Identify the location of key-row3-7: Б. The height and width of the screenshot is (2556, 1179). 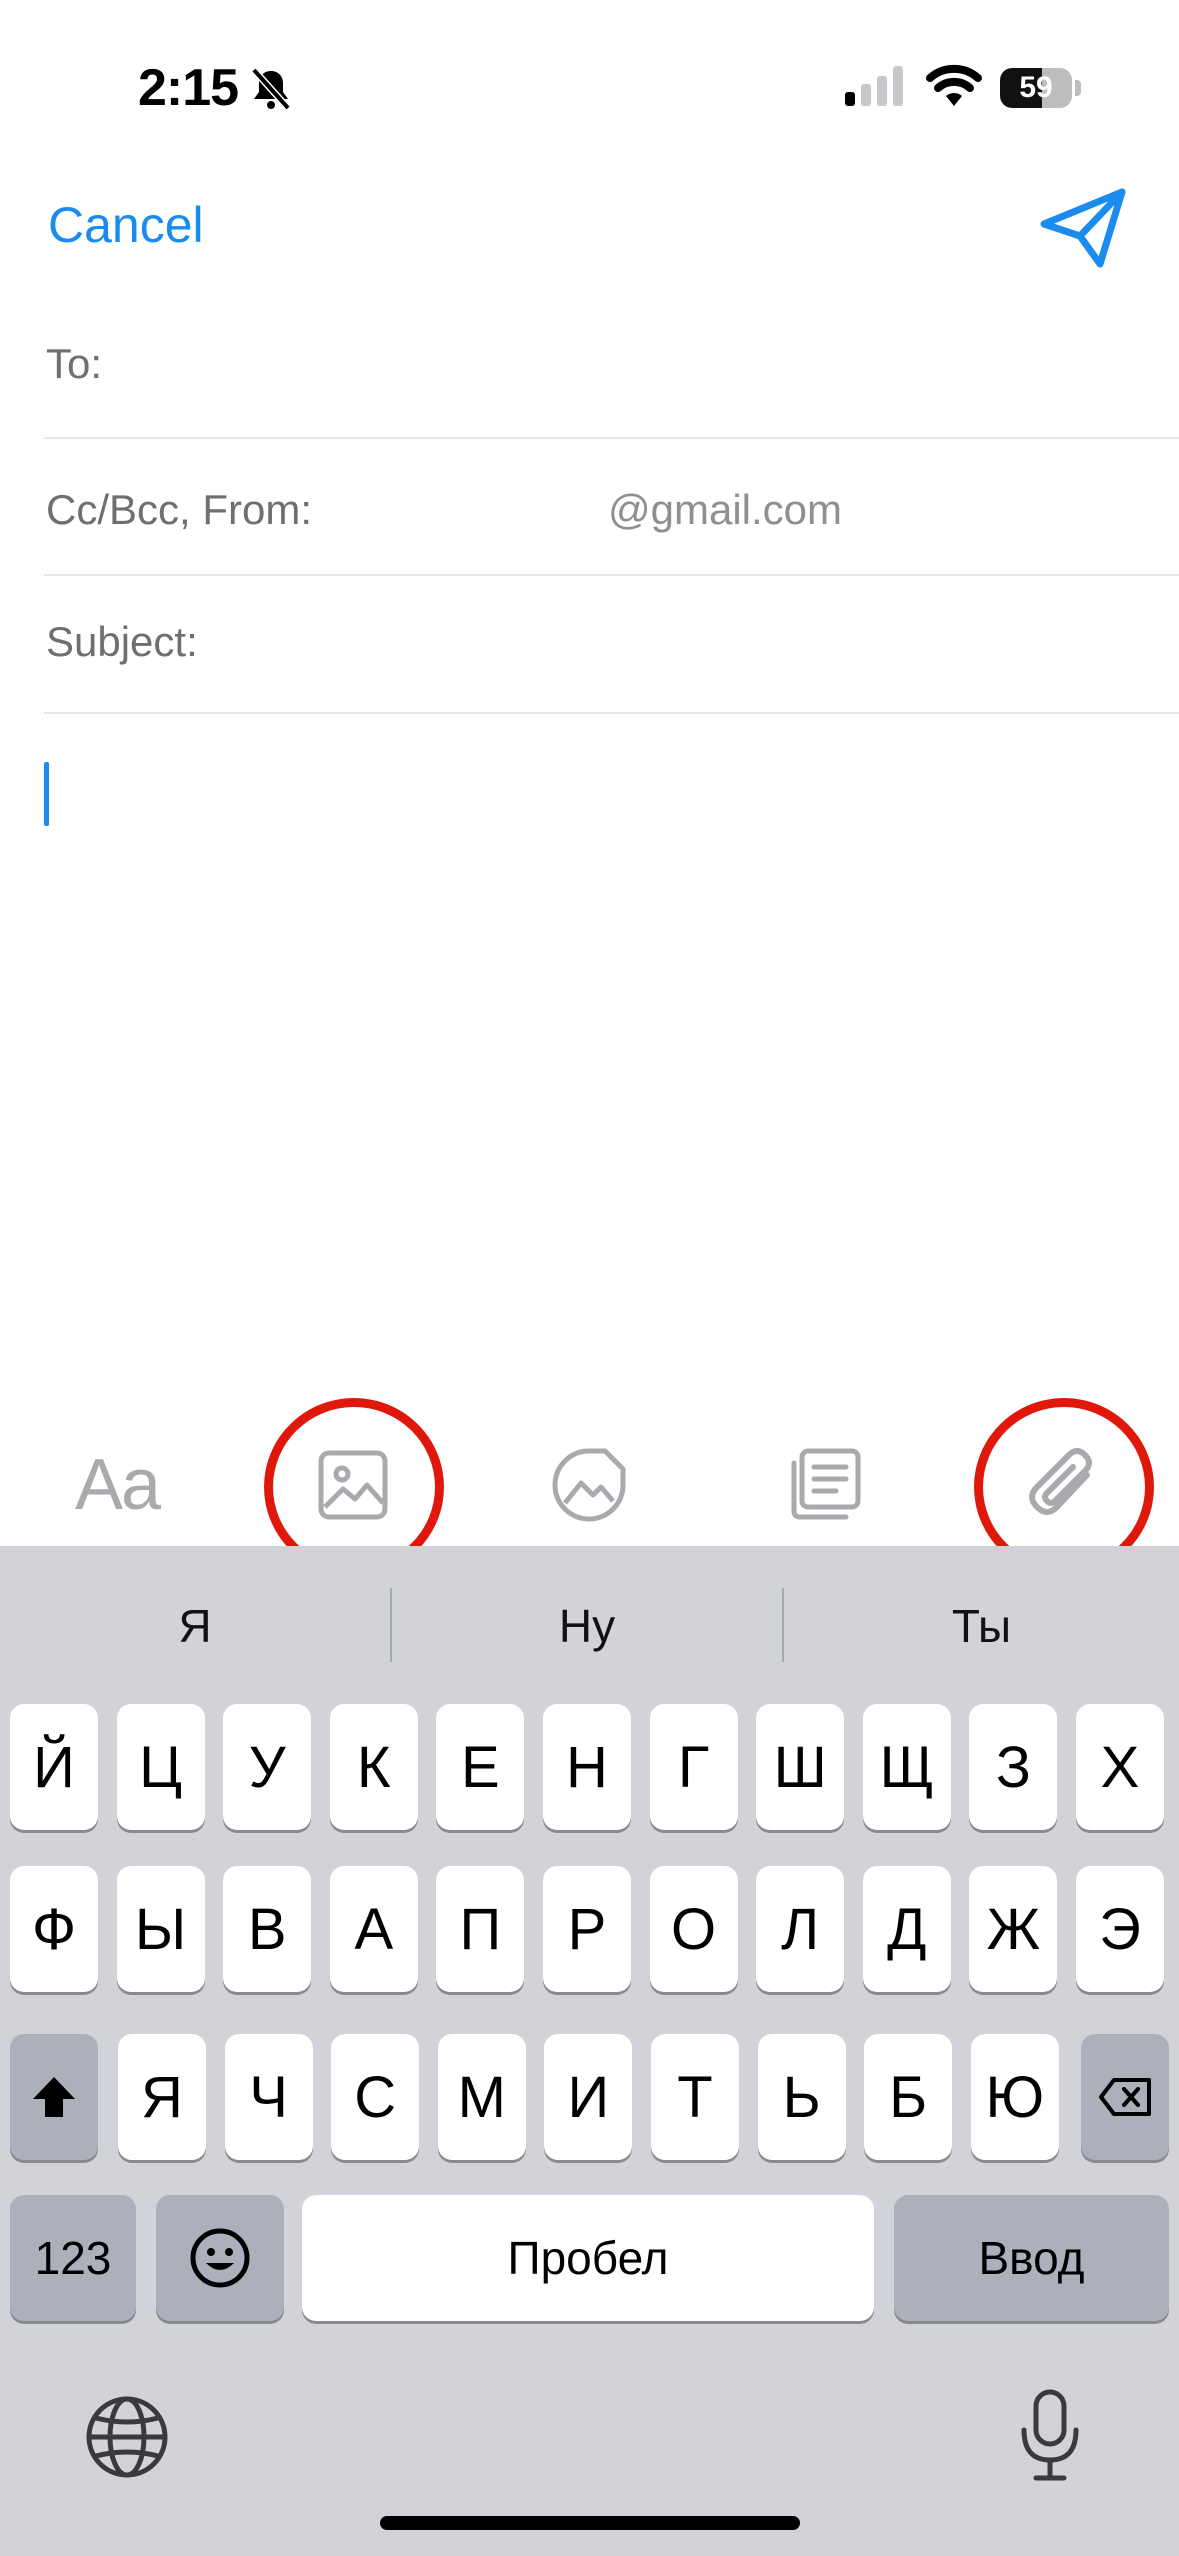
(908, 2097).